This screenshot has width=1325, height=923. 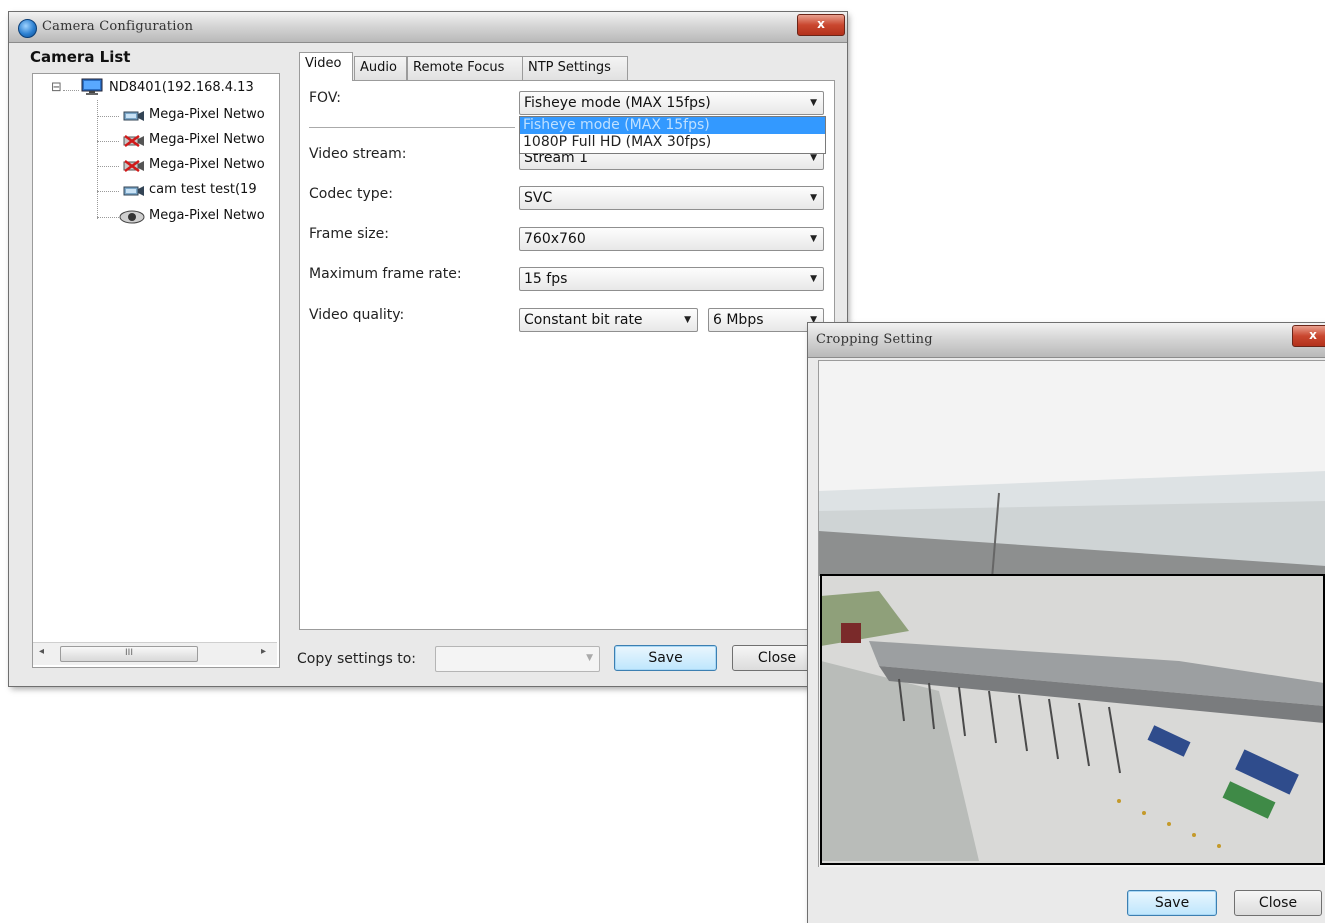 What do you see at coordinates (349, 234) in the screenshot?
I see `frame-size-label: Frame size:` at bounding box center [349, 234].